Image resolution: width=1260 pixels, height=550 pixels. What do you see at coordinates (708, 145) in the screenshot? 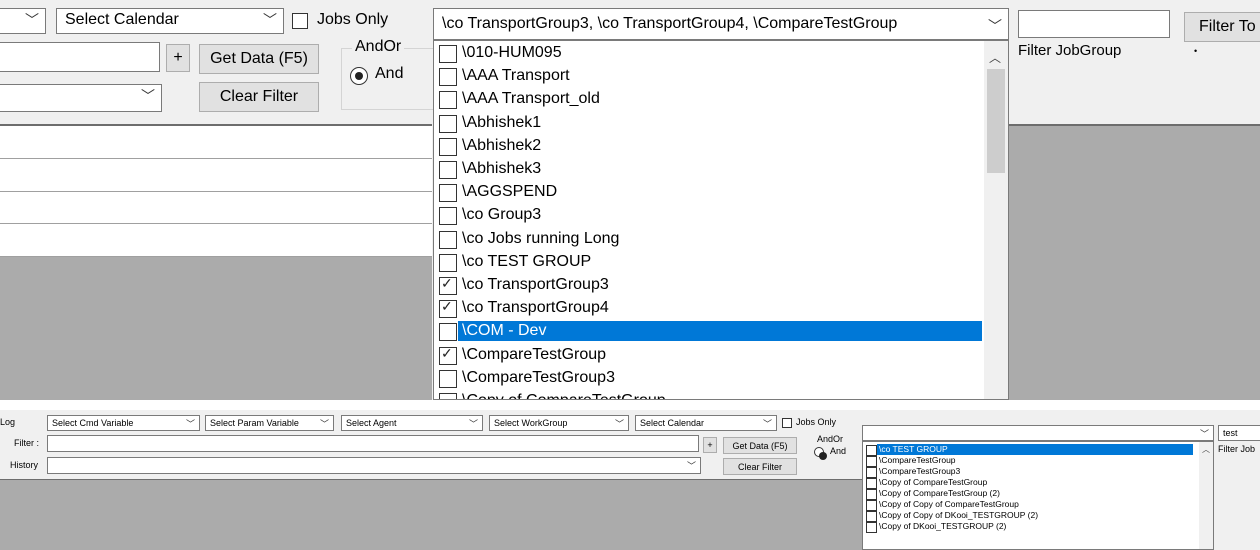
I see `jobgroup-list-item: \Abhishek2` at bounding box center [708, 145].